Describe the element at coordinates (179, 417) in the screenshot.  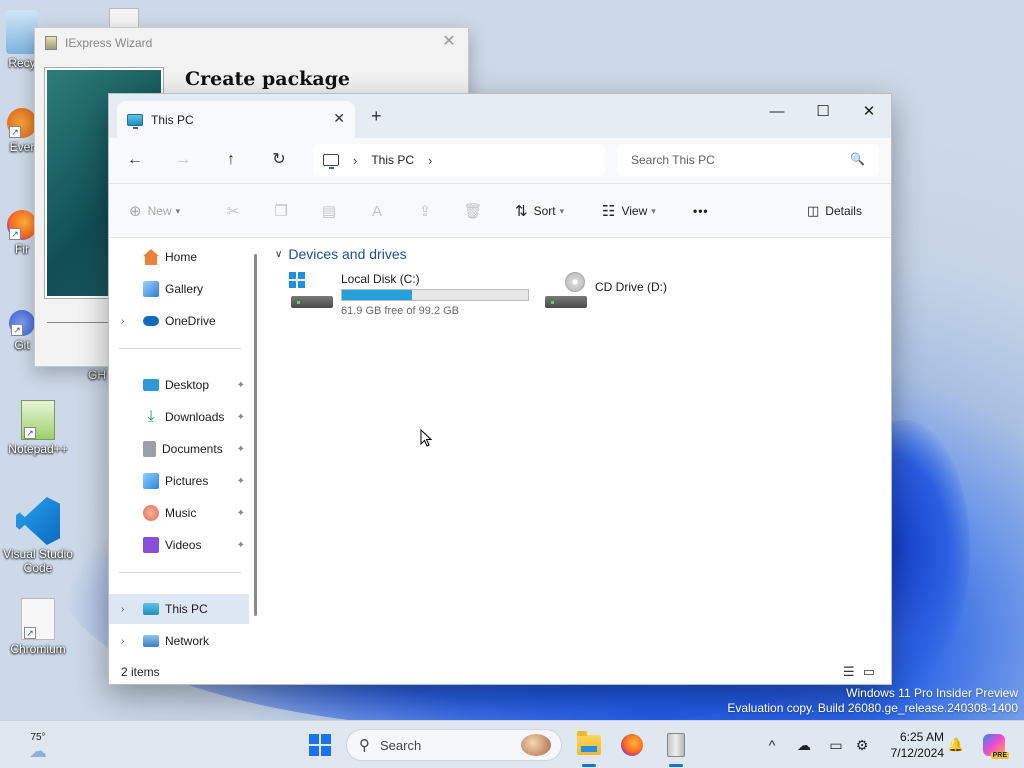
I see `sidebar-item-downloads: ⤓ Downloads ✦` at that location.